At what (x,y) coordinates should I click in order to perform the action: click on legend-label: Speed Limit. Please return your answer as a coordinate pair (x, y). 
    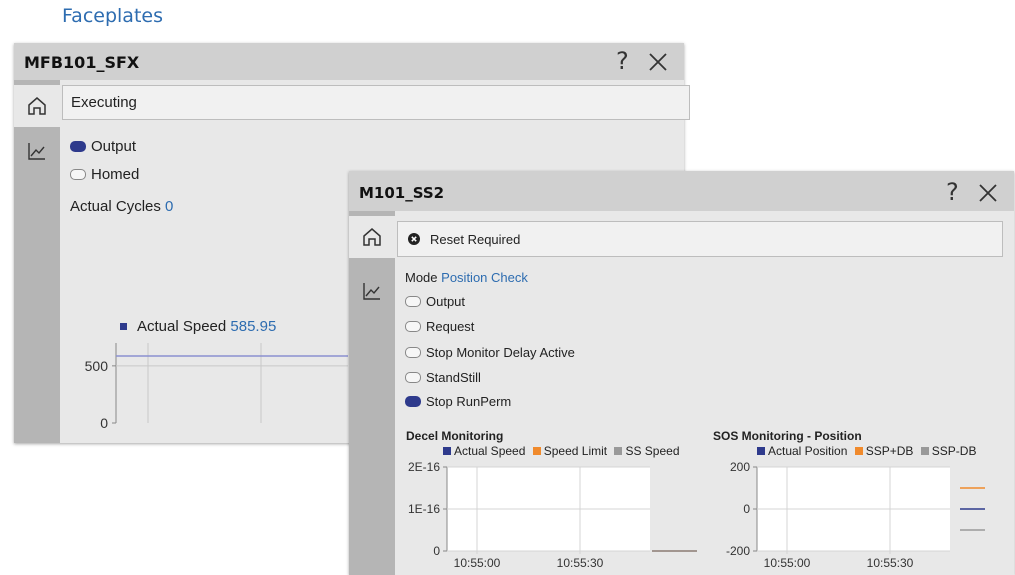
    Looking at the image, I should click on (575, 451).